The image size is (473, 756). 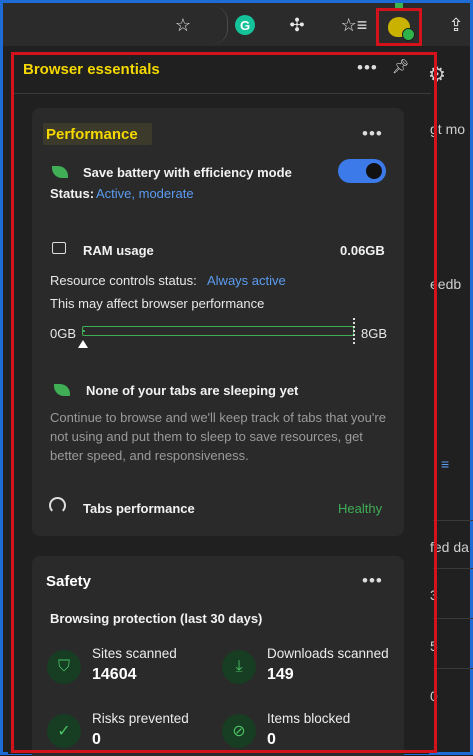 I want to click on safety-more-button: •••, so click(x=372, y=581).